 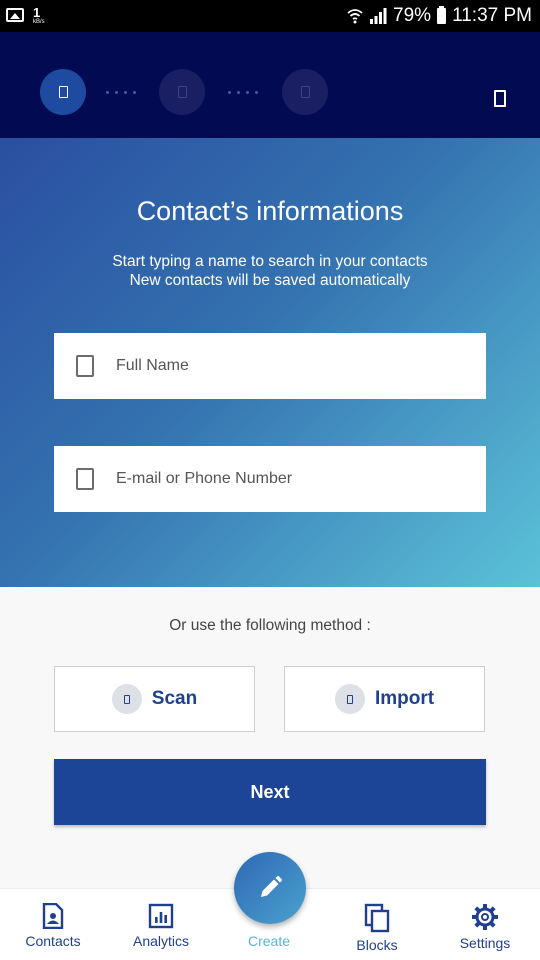 I want to click on gallery-notification-icon, so click(x=15, y=15).